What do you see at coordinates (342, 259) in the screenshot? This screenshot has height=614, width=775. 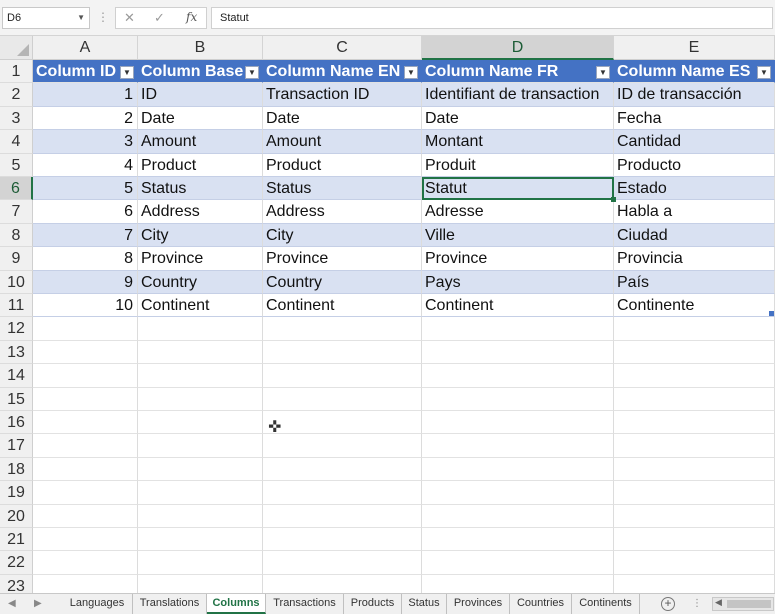 I see `cell-c9: Province` at bounding box center [342, 259].